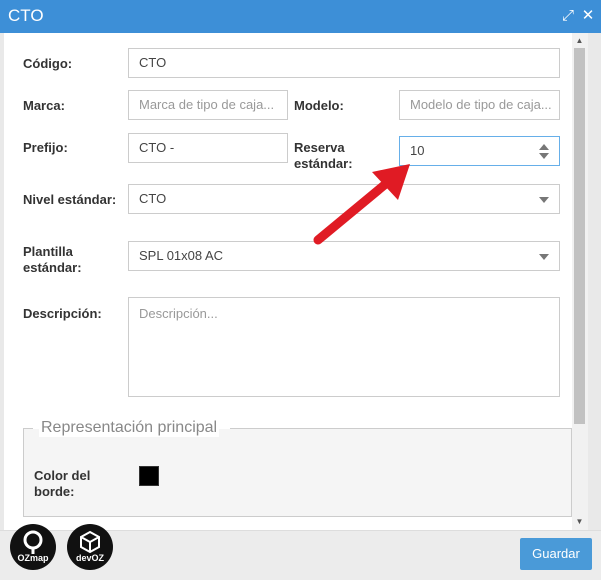  Describe the element at coordinates (319, 105) in the screenshot. I see `modelo-label: Modelo:` at that location.